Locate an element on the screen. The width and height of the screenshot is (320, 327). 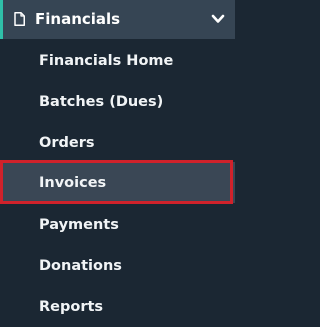
chevron-down-icon is located at coordinates (218, 19).